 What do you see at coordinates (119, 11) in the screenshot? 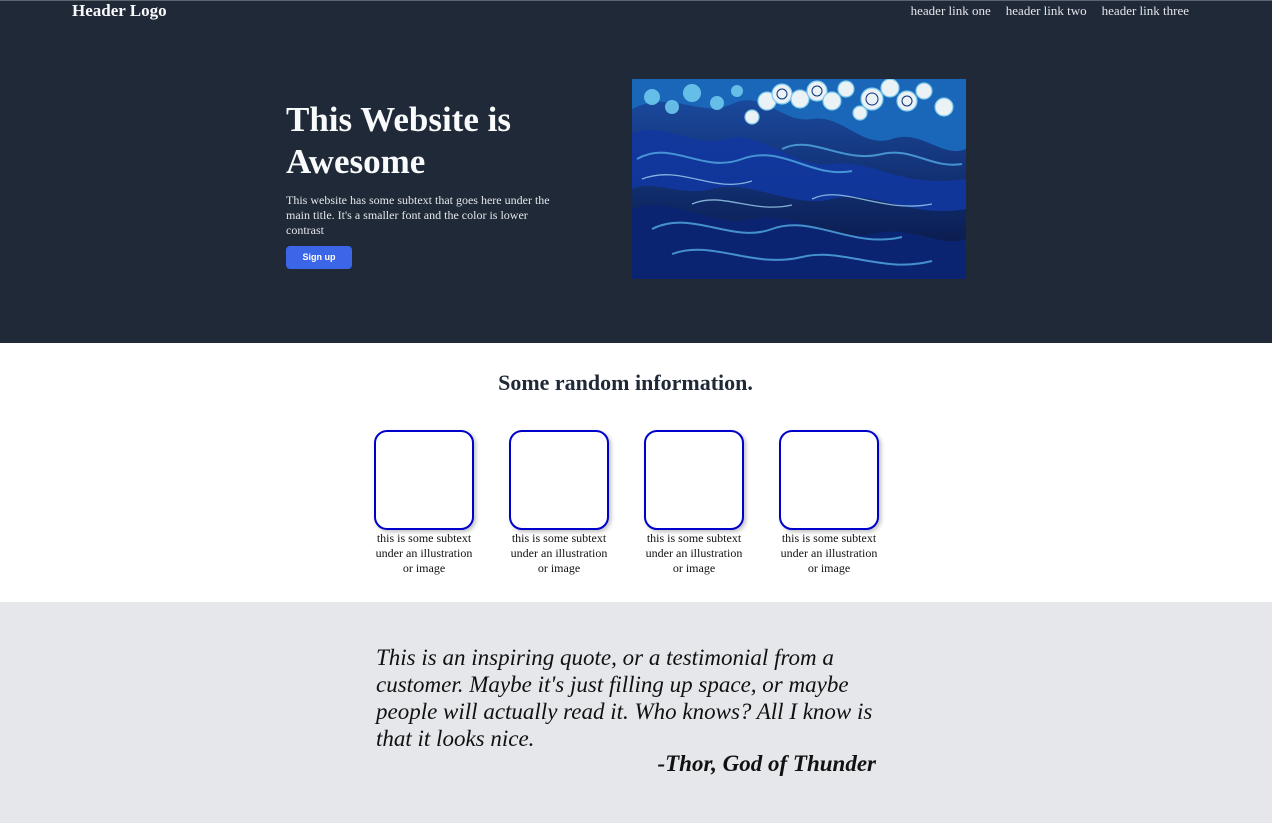
I see `header-logo: Header Logo` at bounding box center [119, 11].